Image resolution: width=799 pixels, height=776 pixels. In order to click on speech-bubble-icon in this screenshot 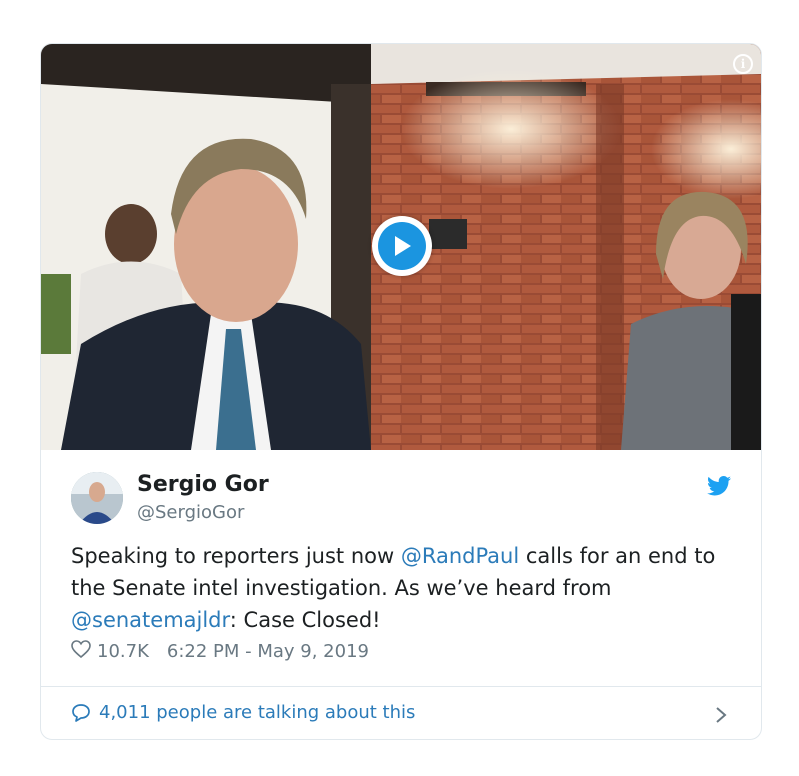, I will do `click(81, 712)`.